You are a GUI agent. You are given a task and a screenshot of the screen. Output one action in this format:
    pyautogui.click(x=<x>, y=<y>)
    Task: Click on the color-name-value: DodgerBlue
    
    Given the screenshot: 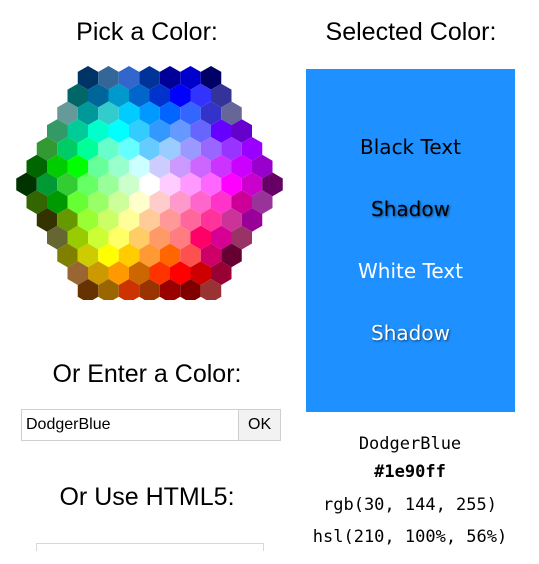 What is the action you would take?
    pyautogui.click(x=410, y=444)
    